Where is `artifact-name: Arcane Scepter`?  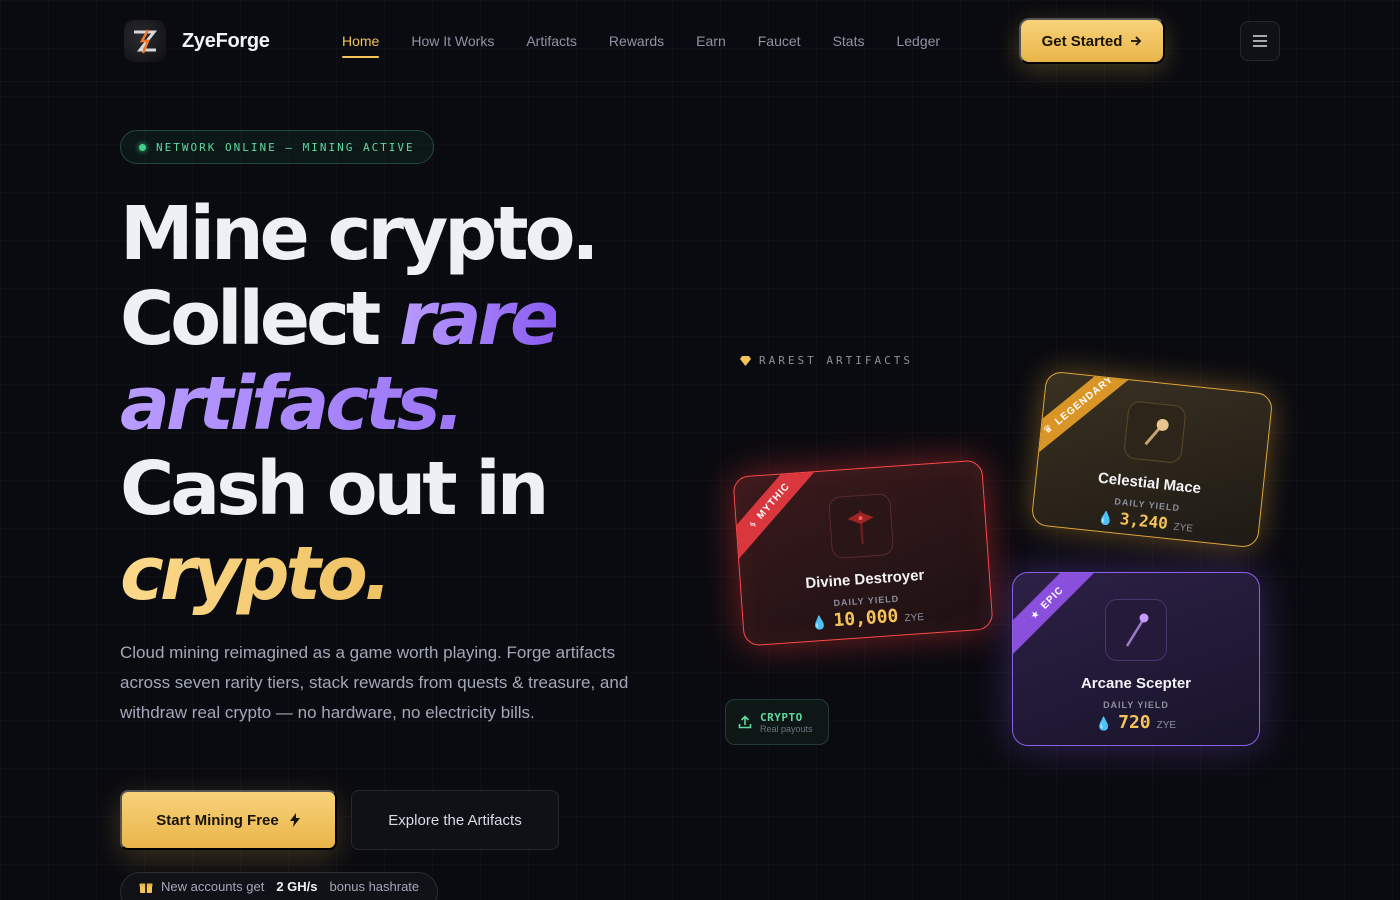 artifact-name: Arcane Scepter is located at coordinates (1136, 683).